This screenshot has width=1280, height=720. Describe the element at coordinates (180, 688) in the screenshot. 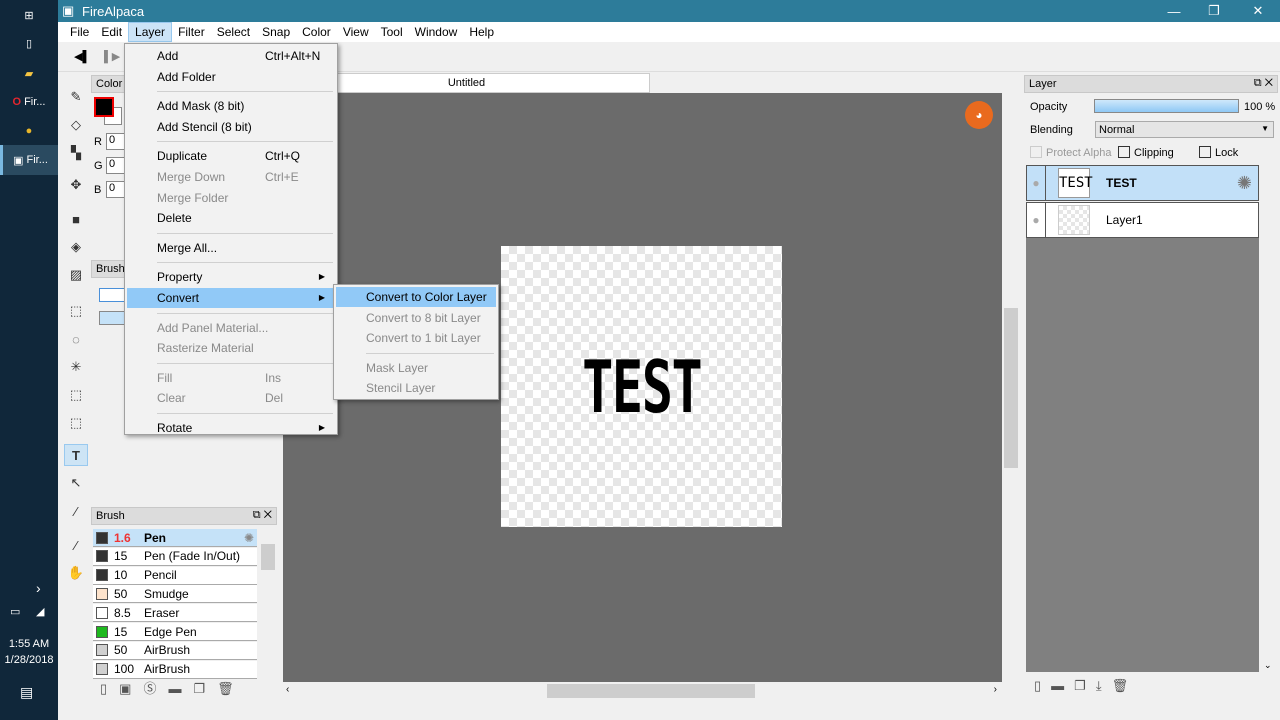

I see `brush-folder-icon: ▬` at that location.